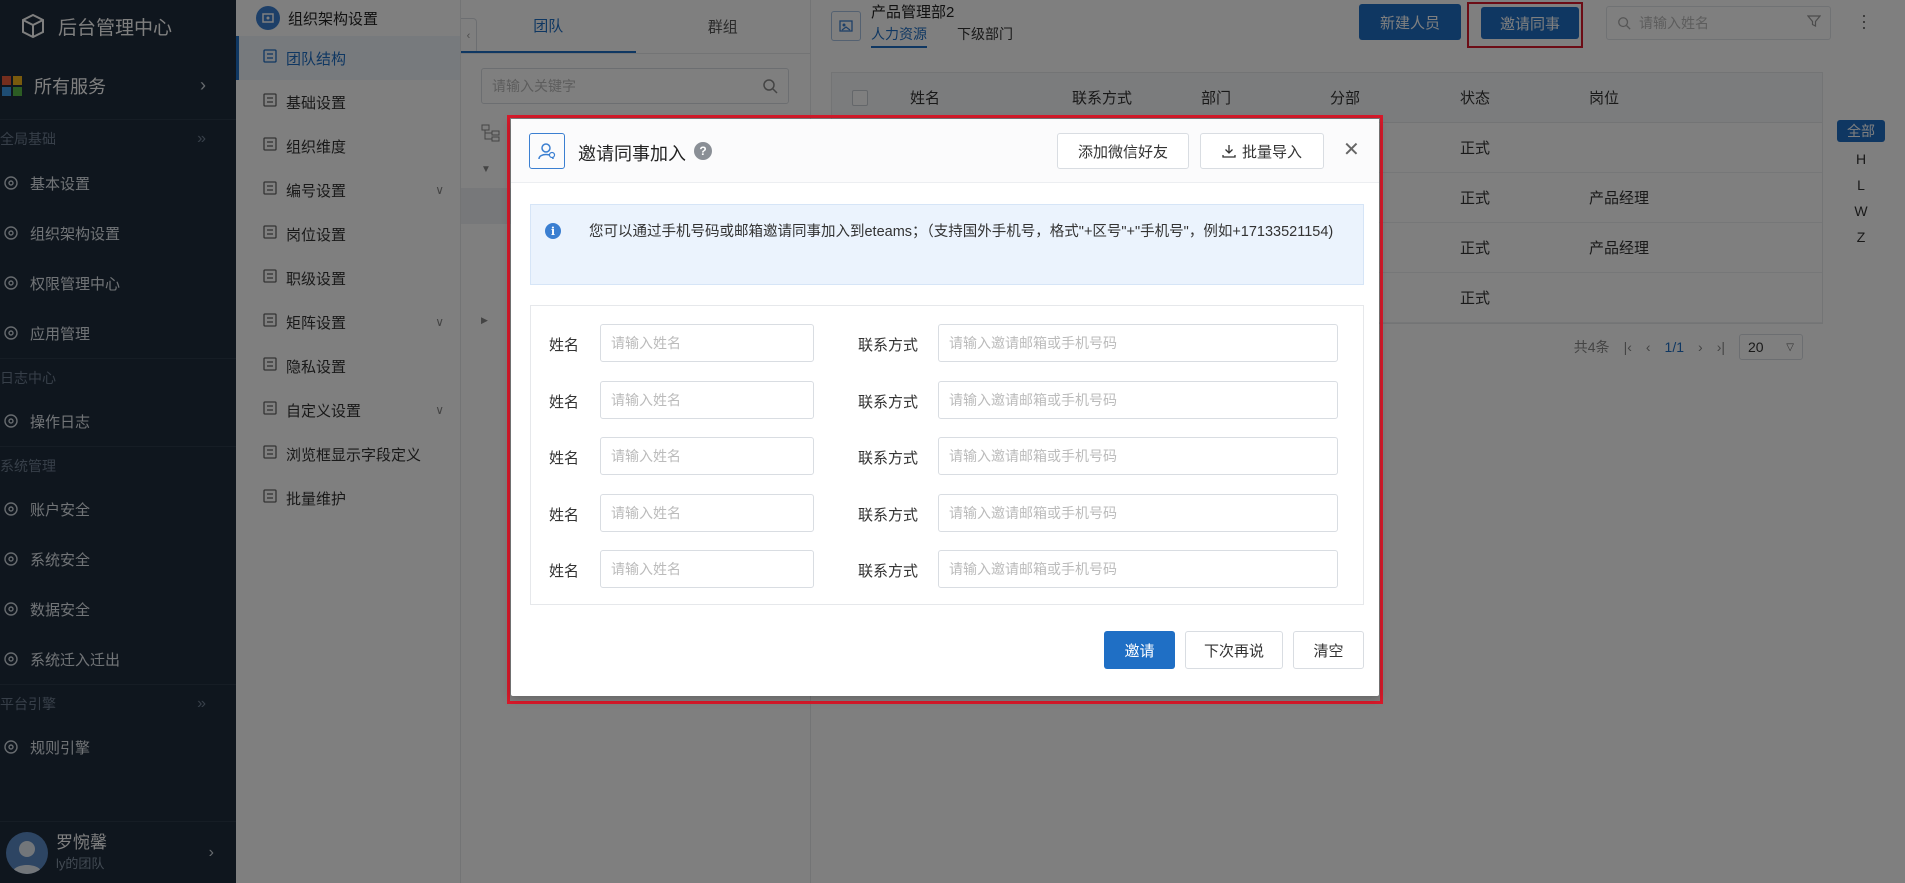  Describe the element at coordinates (1328, 650) in the screenshot. I see `clear-button: 清空` at that location.